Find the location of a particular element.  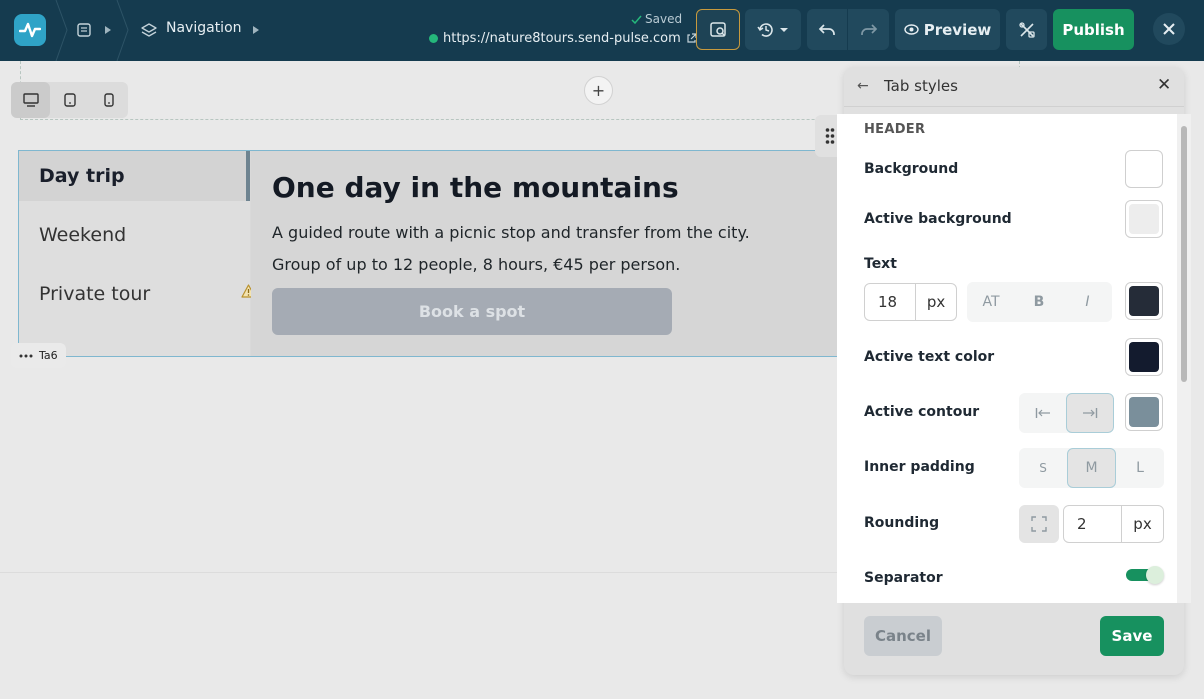

publish-button: Publish is located at coordinates (1093, 29).